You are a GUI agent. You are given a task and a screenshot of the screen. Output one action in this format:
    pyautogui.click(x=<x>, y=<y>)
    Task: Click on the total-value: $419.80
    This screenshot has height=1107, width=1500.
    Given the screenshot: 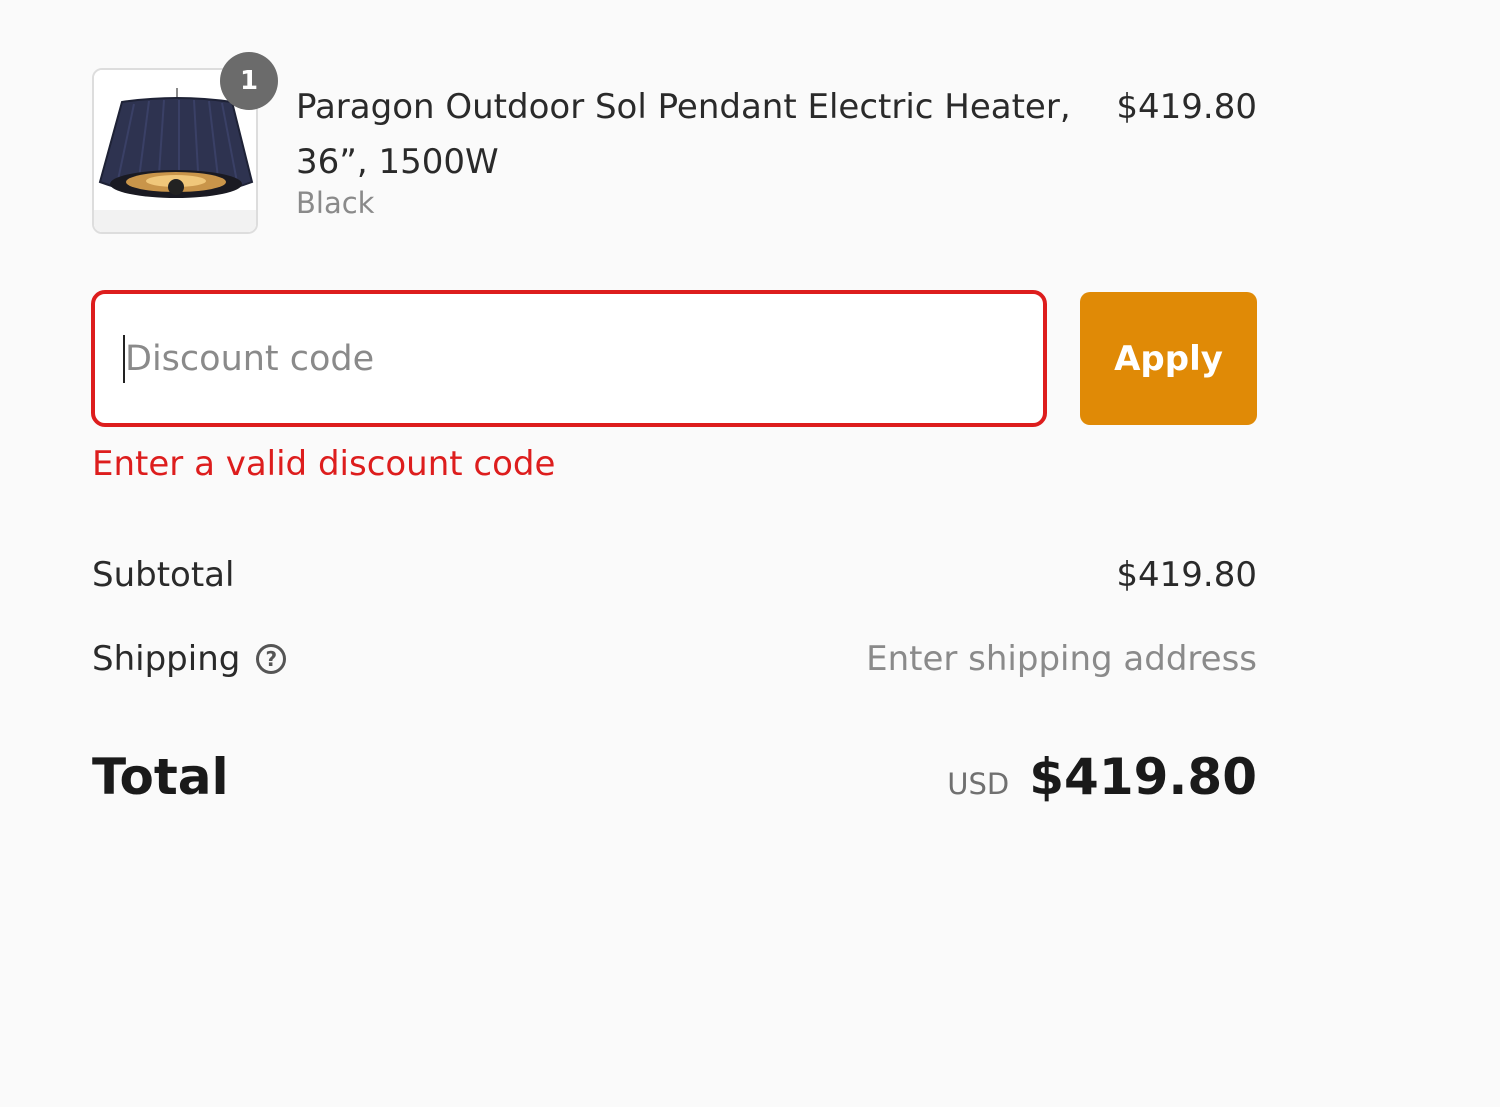 What is the action you would take?
    pyautogui.click(x=1143, y=777)
    